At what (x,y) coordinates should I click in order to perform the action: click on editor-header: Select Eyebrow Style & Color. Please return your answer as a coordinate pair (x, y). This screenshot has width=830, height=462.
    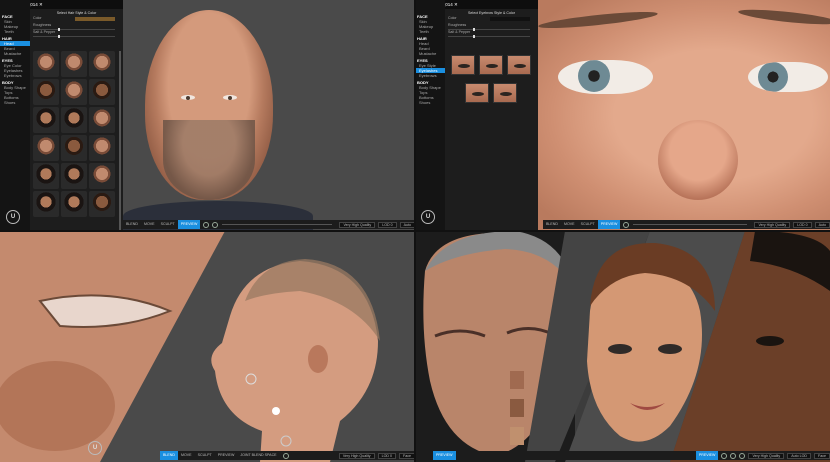
    Looking at the image, I should click on (491, 13).